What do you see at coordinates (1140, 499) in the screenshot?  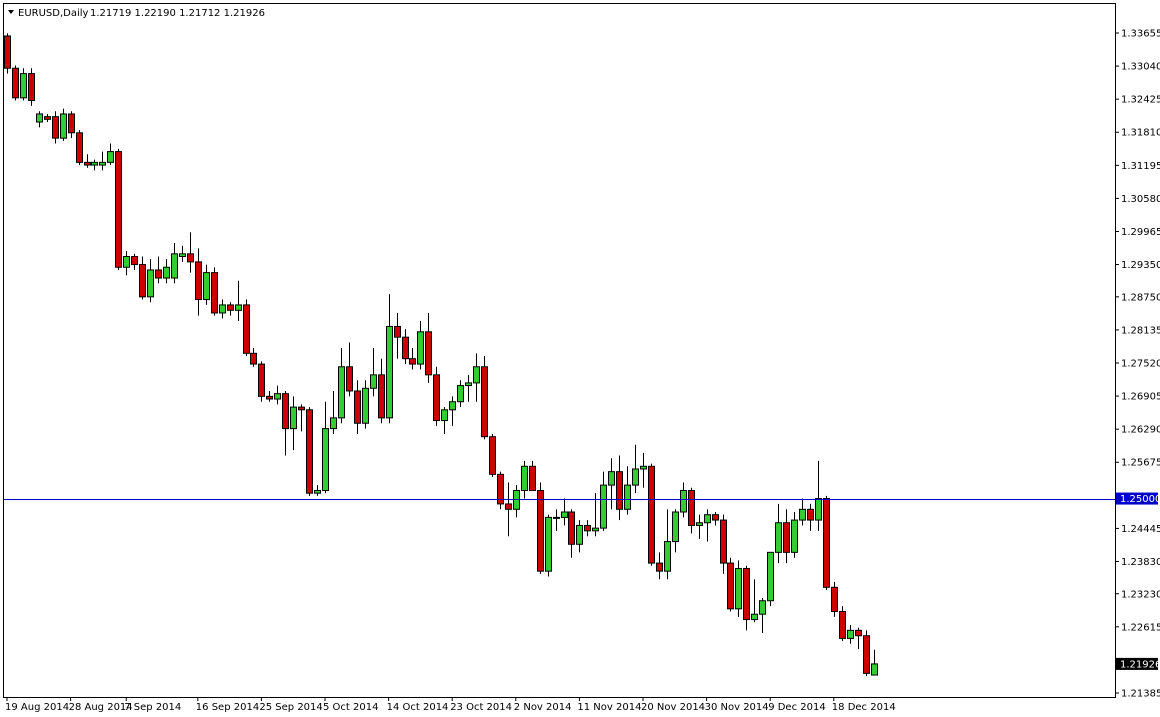 I see `hline-price-tag-label: 1.25000` at bounding box center [1140, 499].